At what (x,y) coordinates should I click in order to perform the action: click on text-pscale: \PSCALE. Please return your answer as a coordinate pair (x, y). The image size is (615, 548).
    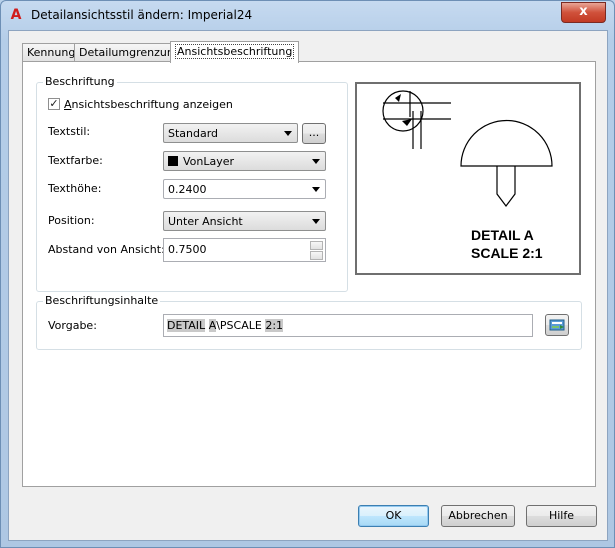
    Looking at the image, I should click on (241, 325).